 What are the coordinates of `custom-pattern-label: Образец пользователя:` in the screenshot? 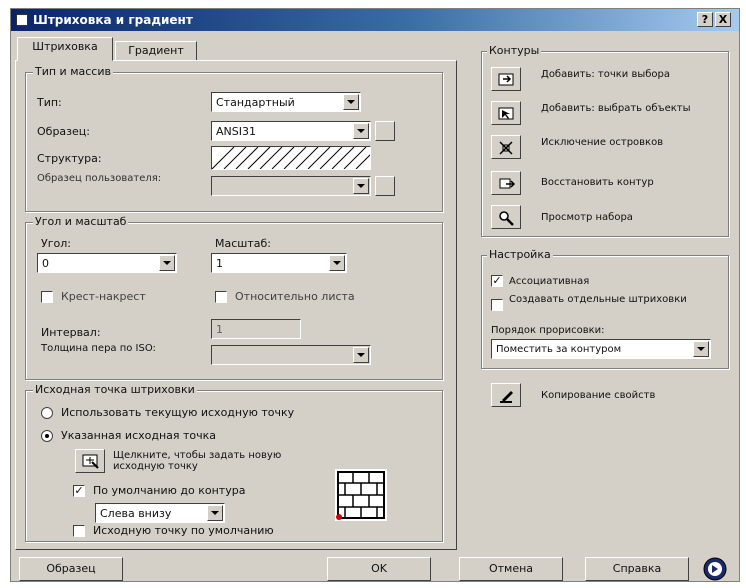 It's located at (99, 178).